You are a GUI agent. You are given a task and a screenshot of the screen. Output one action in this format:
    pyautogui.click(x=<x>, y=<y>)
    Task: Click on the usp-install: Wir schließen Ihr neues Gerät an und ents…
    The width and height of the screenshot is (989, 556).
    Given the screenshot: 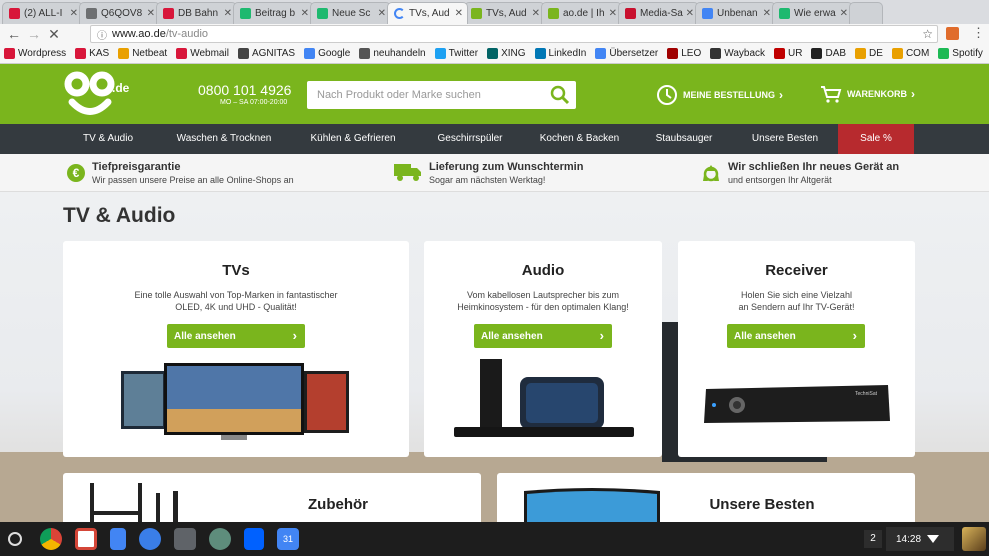 What is the action you would take?
    pyautogui.click(x=800, y=173)
    